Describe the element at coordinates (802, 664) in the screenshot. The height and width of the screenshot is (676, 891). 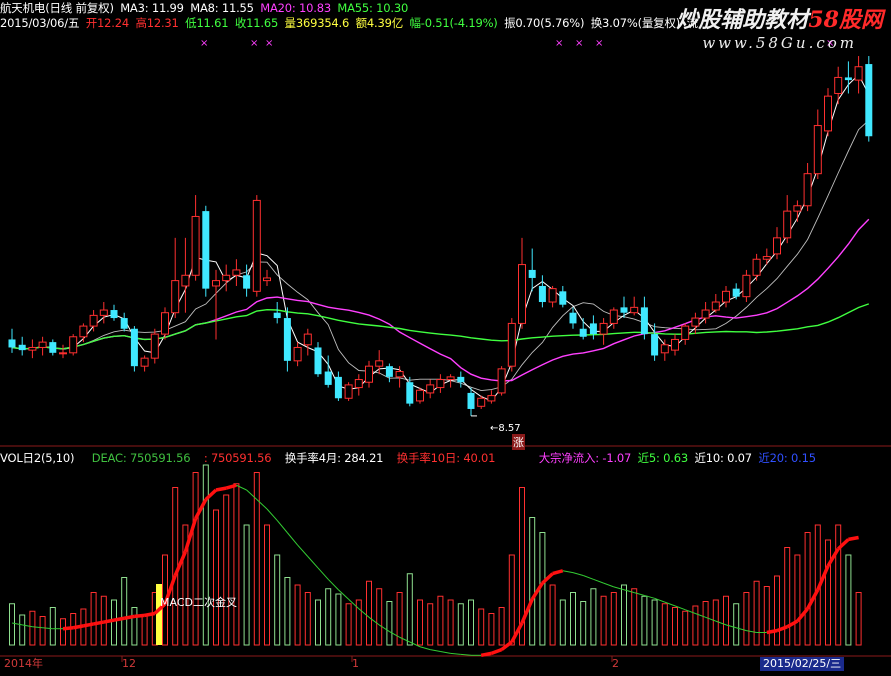
I see `current-date-badge: 2015/02/25/三` at that location.